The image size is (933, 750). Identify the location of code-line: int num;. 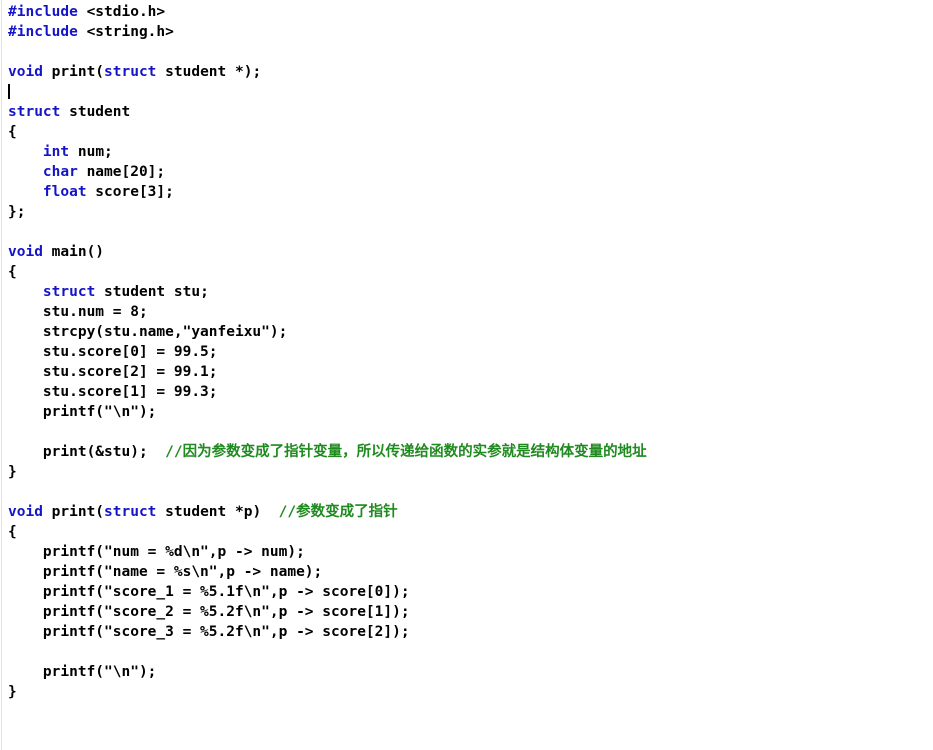
(470, 152).